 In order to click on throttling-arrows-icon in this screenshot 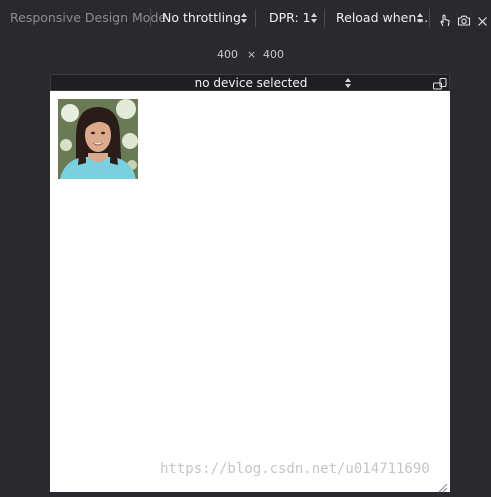, I will do `click(244, 18)`.